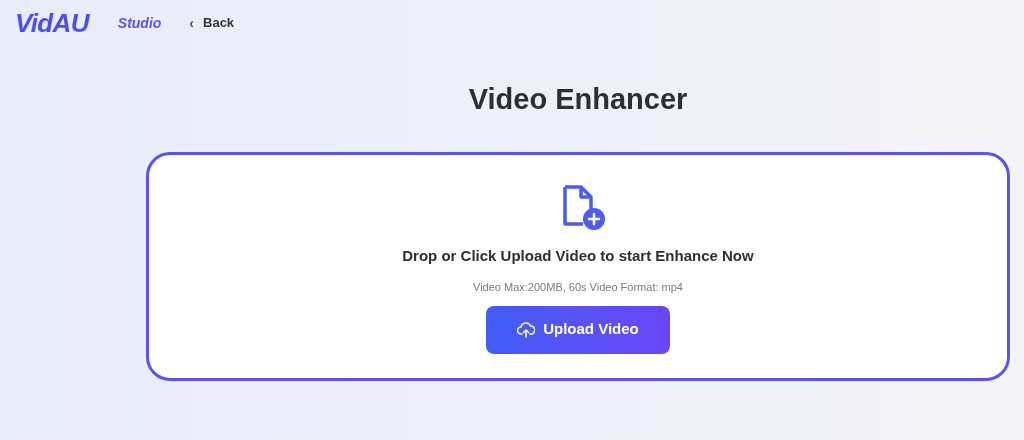 This screenshot has height=440, width=1024. What do you see at coordinates (139, 23) in the screenshot?
I see `product-name: Studio` at bounding box center [139, 23].